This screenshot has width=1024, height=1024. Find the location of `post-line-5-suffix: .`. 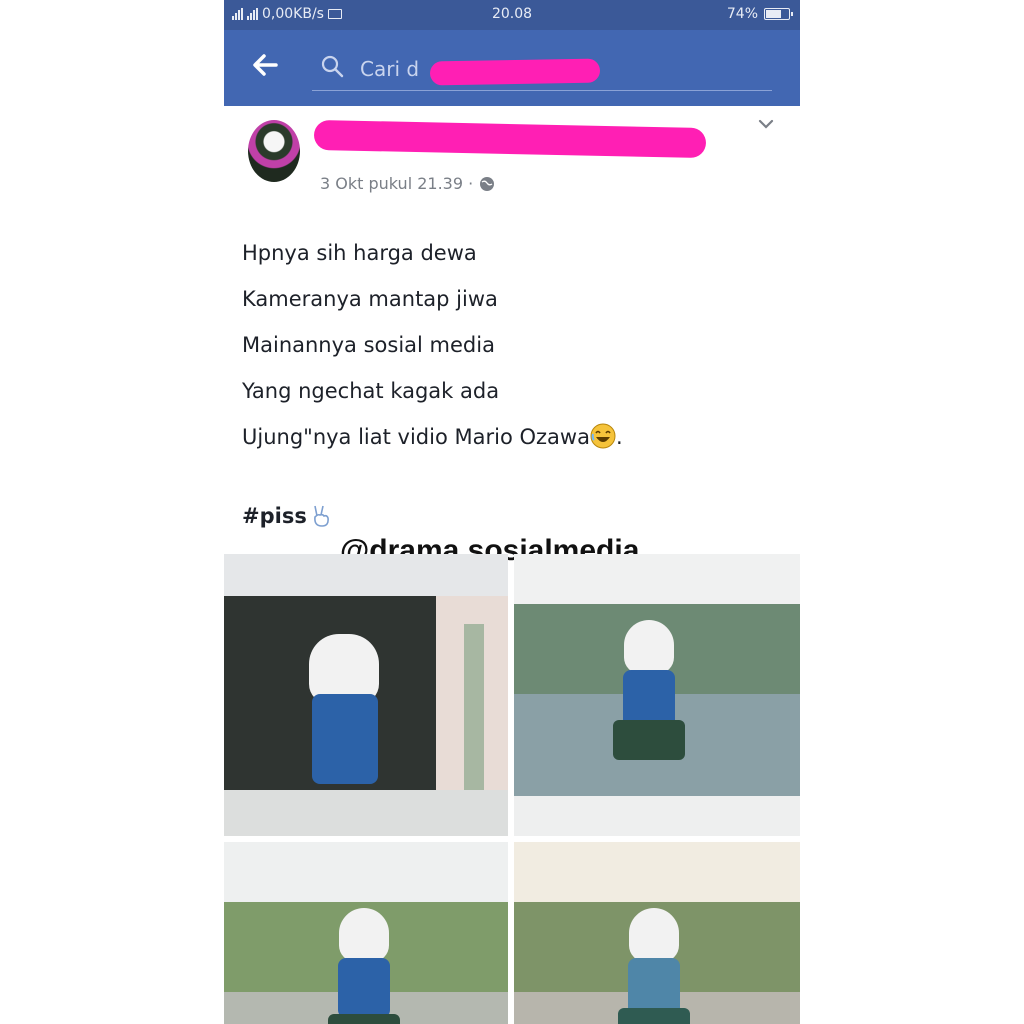

post-line-5-suffix: . is located at coordinates (619, 437).